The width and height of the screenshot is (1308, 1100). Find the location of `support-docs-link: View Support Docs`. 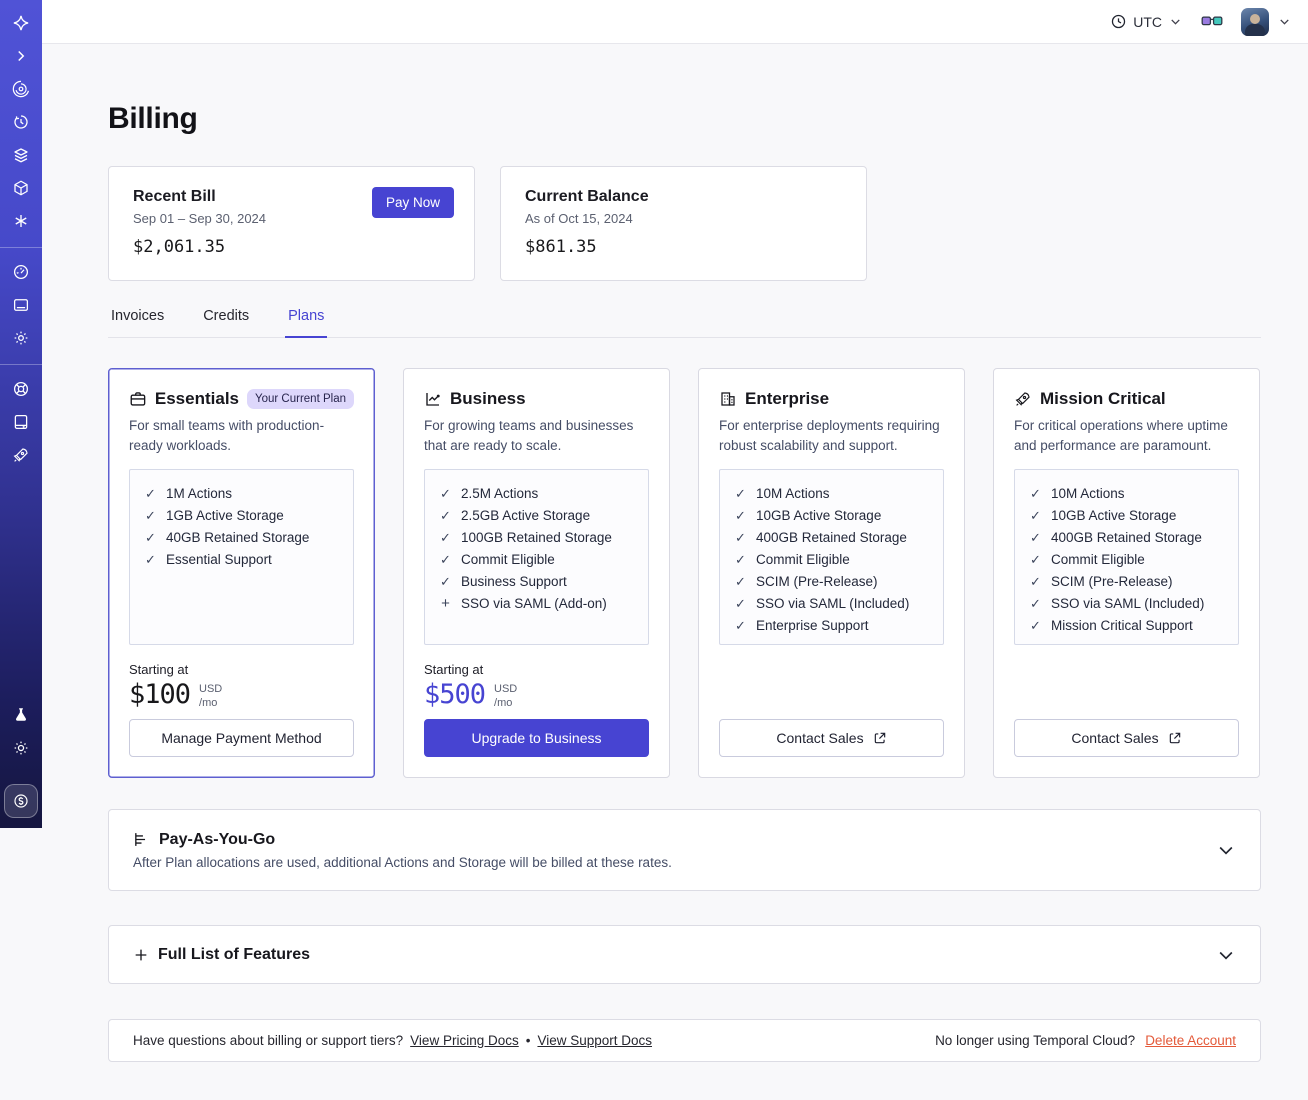

support-docs-link: View Support Docs is located at coordinates (594, 1040).